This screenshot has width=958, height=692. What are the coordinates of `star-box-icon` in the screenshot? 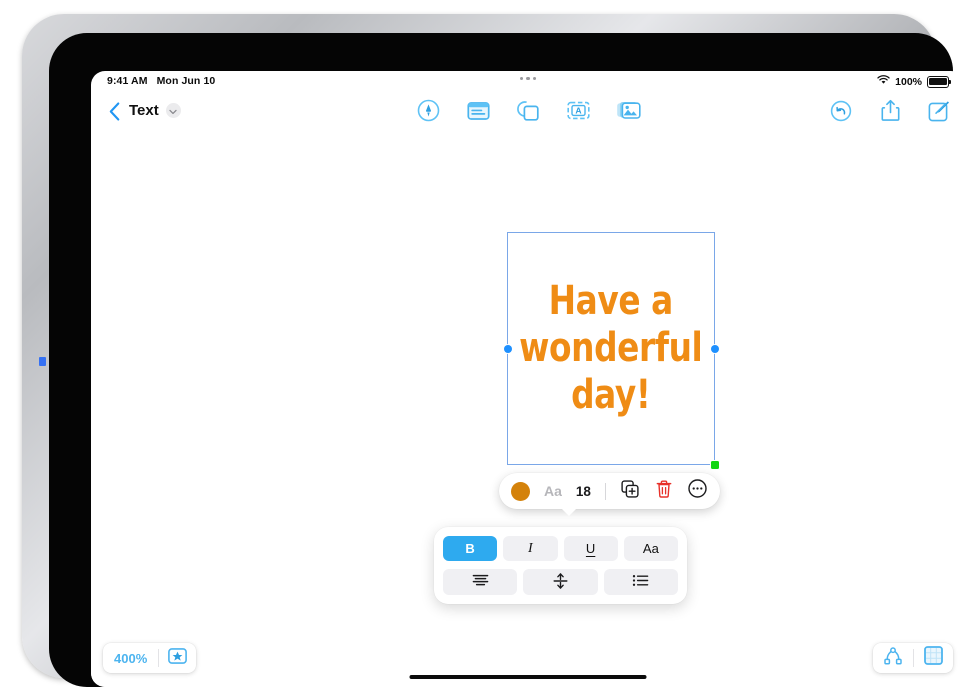 It's located at (178, 658).